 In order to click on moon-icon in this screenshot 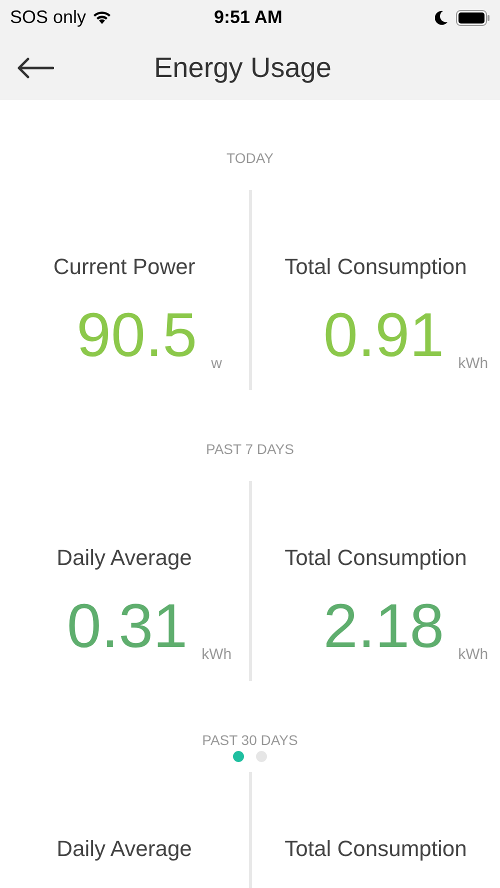, I will do `click(441, 17)`.